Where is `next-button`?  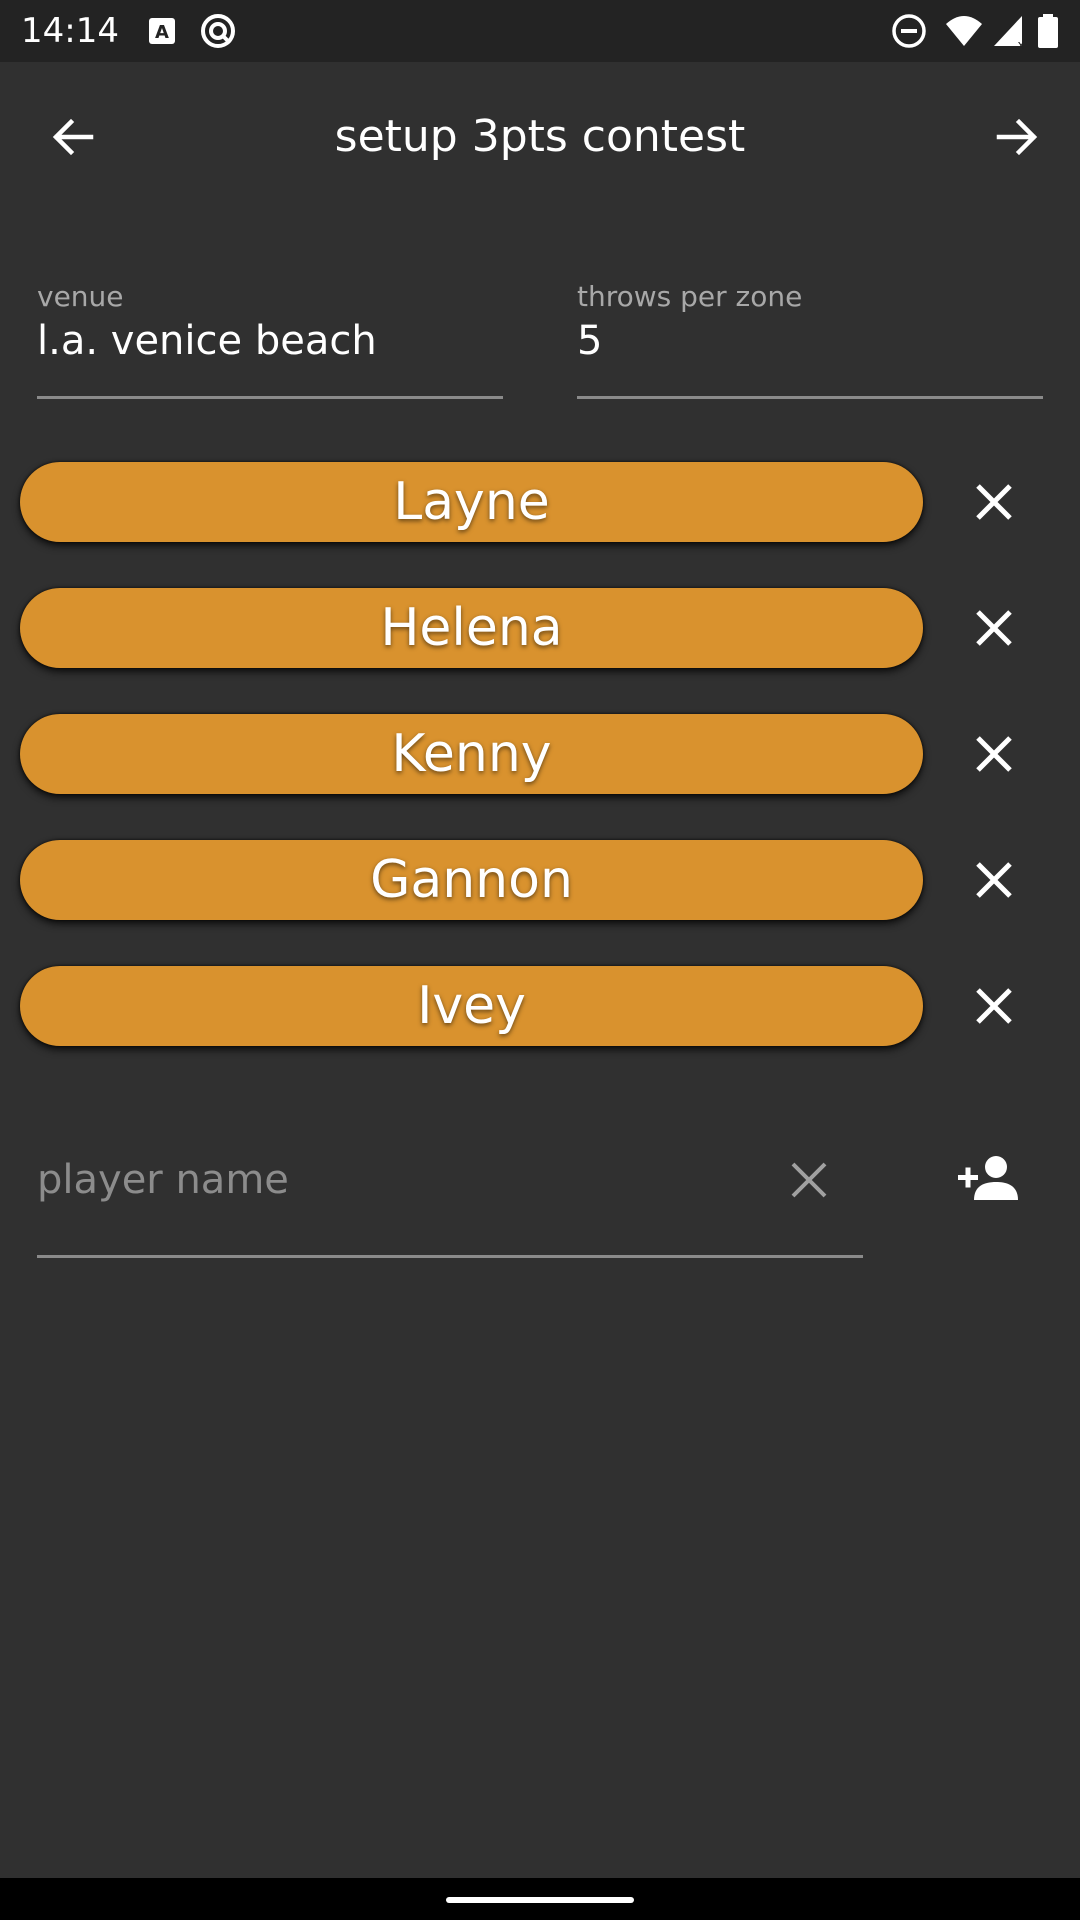
next-button is located at coordinates (1017, 137).